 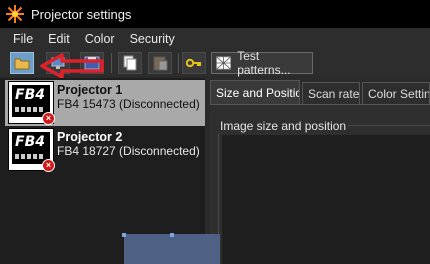 I want to click on image-rectangle, so click(x=172, y=249).